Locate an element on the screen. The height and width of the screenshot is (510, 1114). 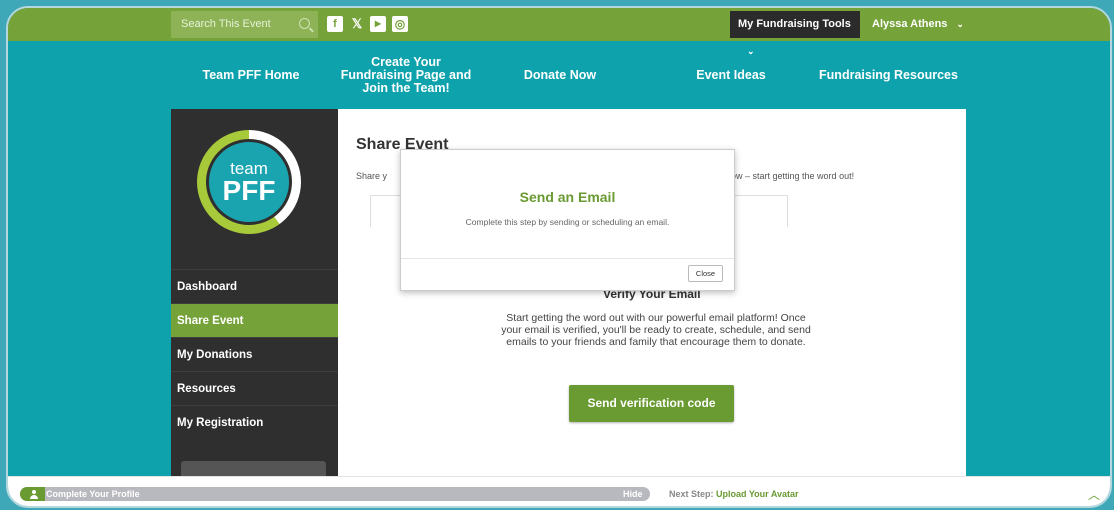
nav-fundraising-resources: Fundraising Resources is located at coordinates (888, 75).